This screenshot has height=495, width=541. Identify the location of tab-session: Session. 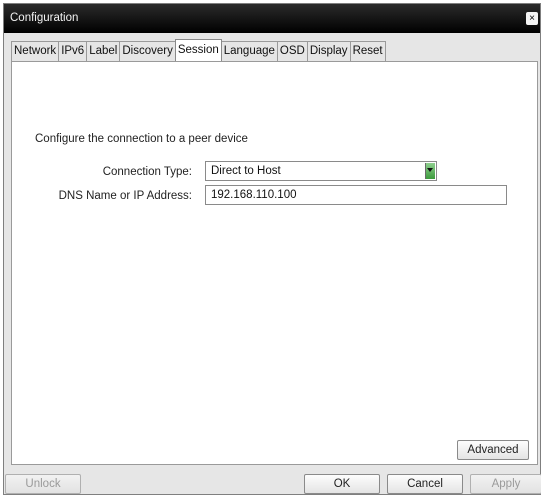
(198, 50).